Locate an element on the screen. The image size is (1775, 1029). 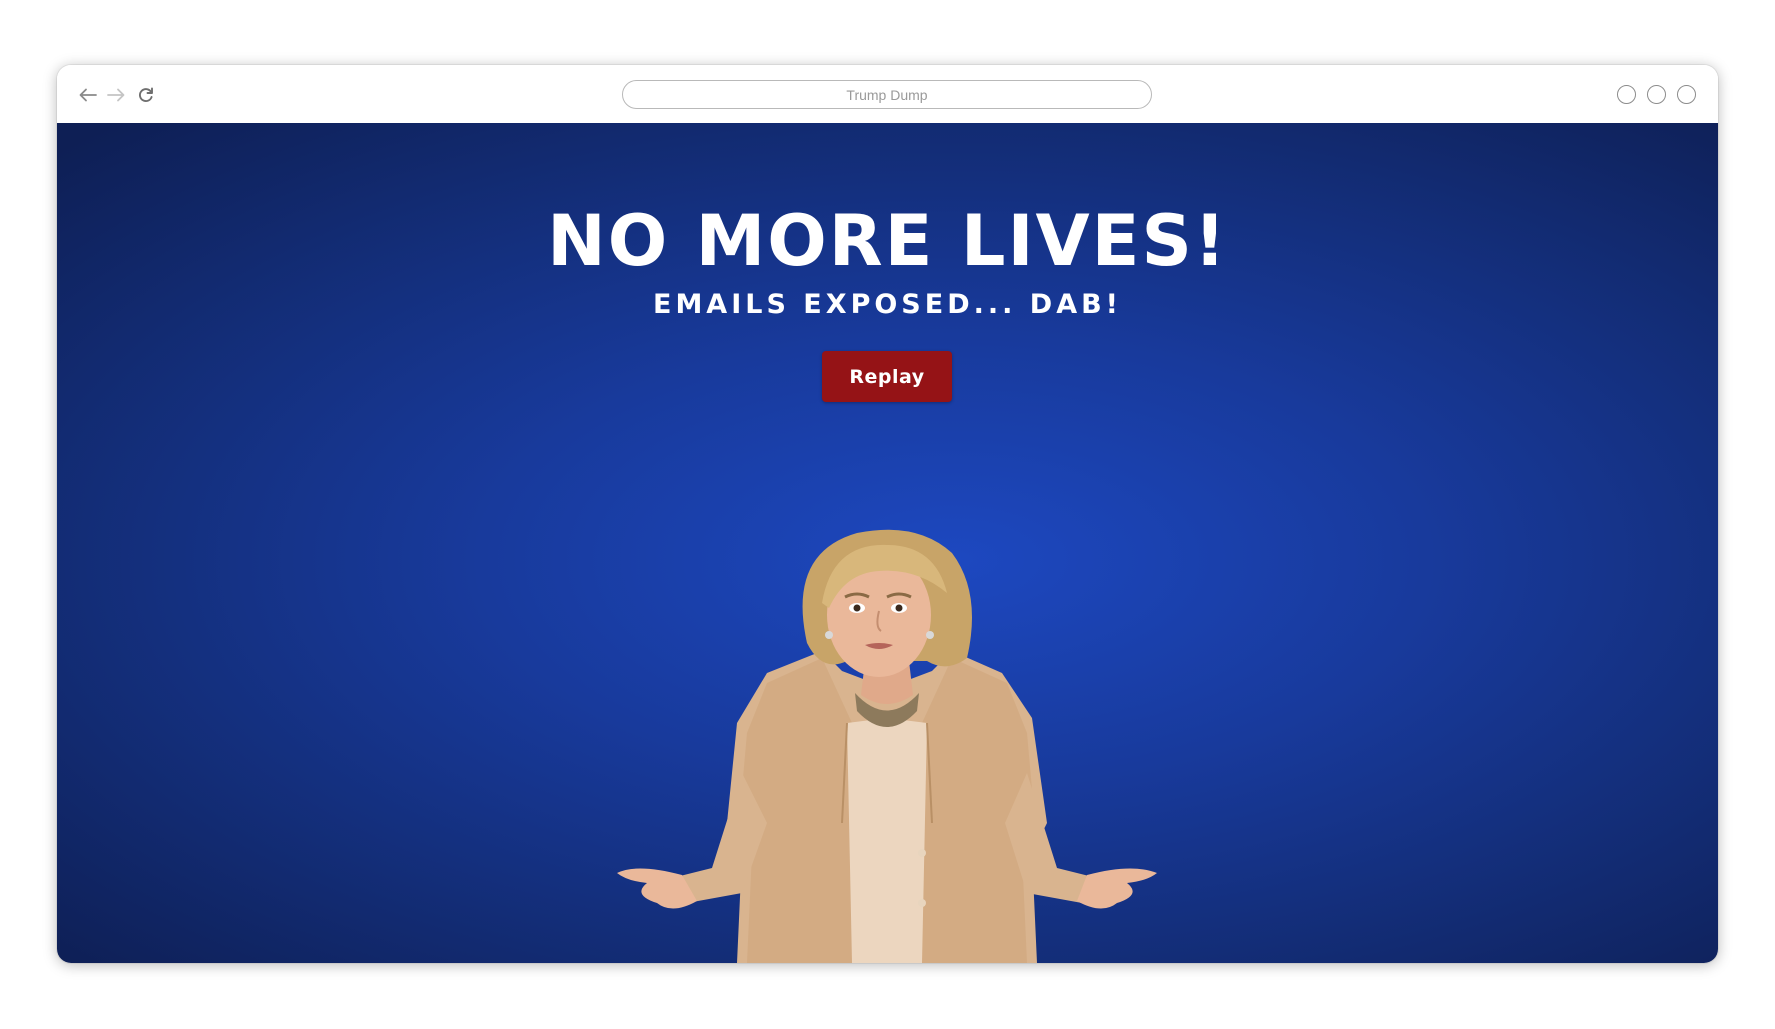
game-over-headline: NO MORE LIVES! is located at coordinates (887, 241).